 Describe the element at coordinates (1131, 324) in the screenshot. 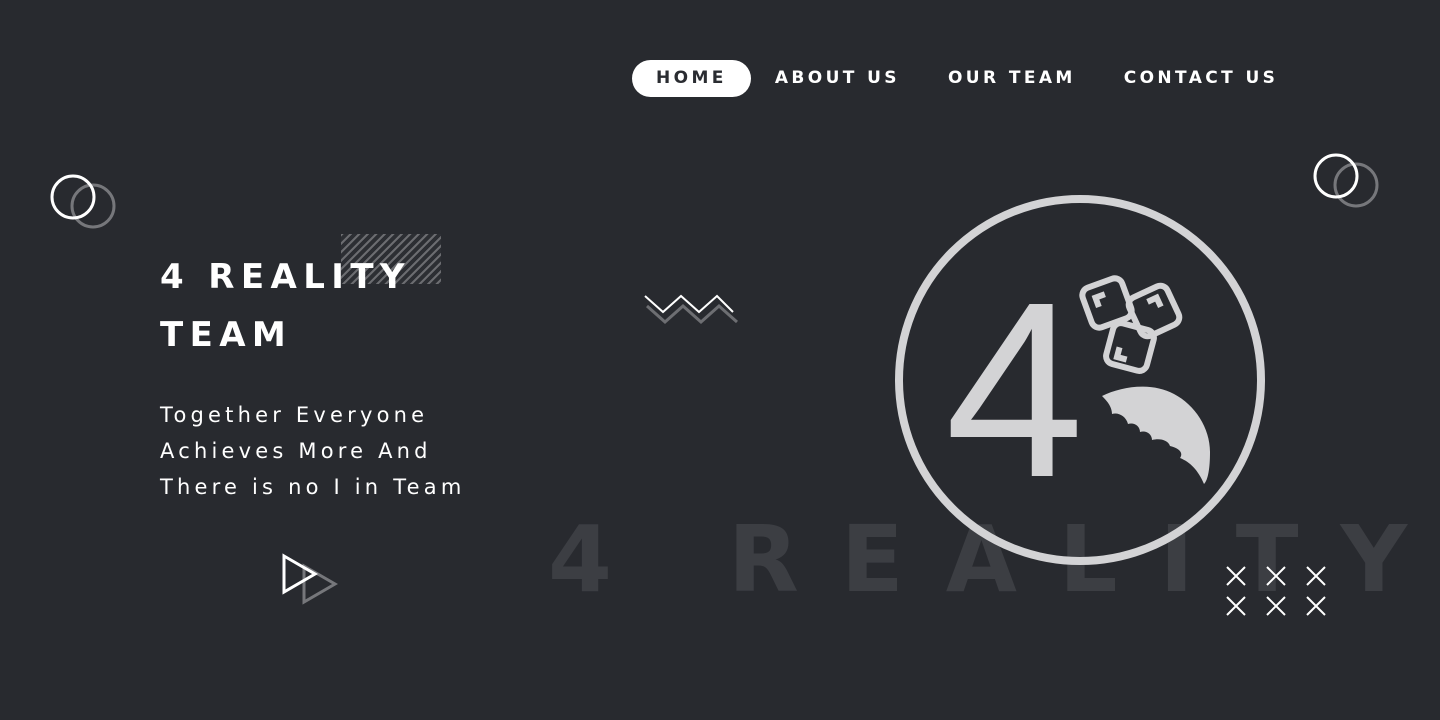

I see `dice-icon` at that location.